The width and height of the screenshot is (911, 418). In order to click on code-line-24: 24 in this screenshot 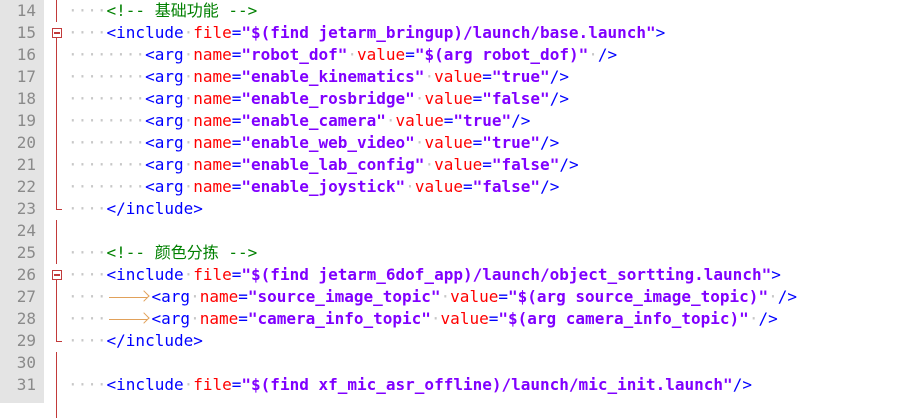, I will do `click(455, 231)`.